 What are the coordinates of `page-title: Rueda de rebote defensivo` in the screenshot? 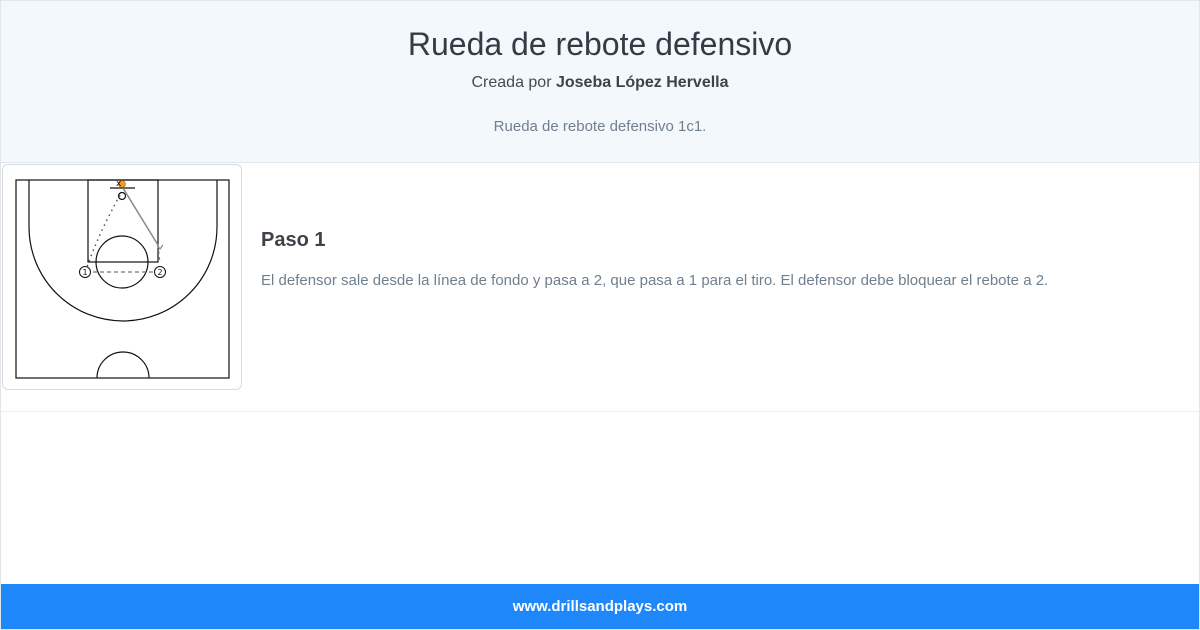 It's located at (600, 44).